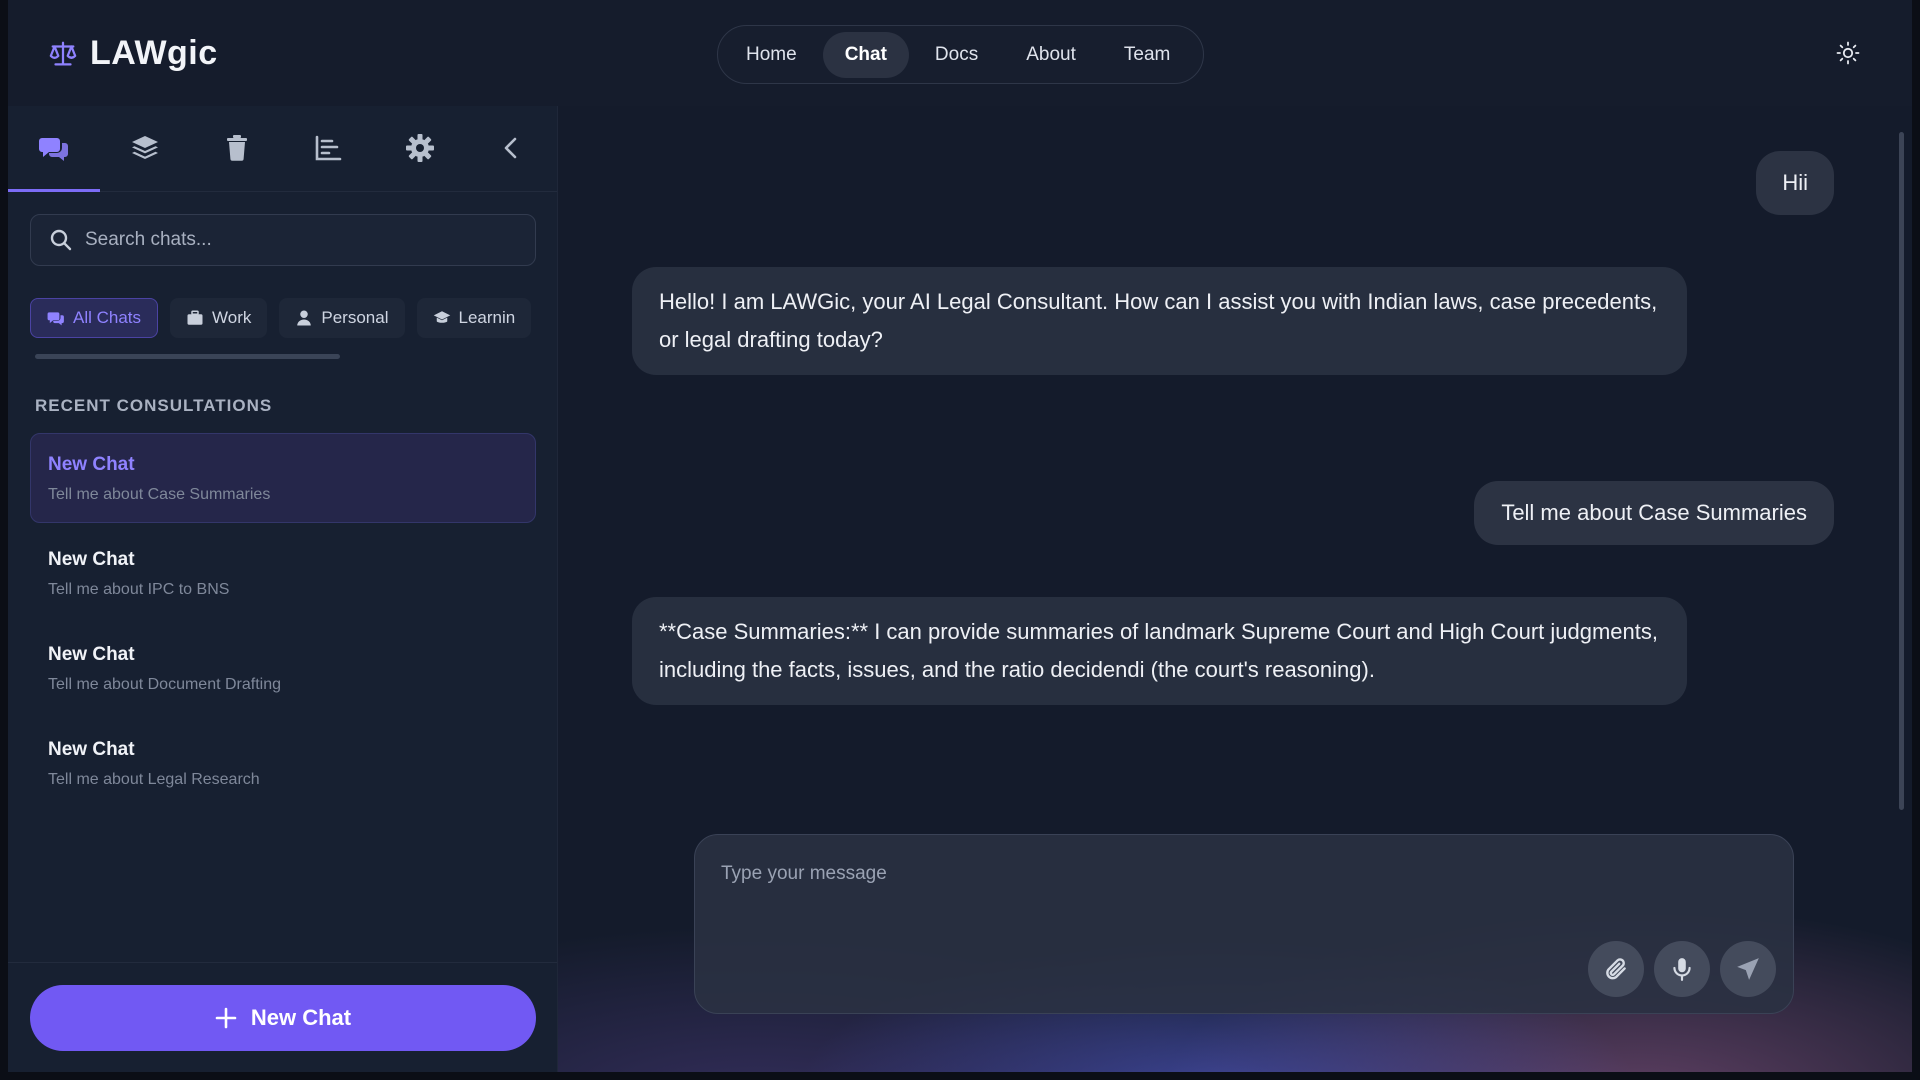 Image resolution: width=1920 pixels, height=1080 pixels. I want to click on filter-chips: All Chats Work Personal Learnin, so click(283, 318).